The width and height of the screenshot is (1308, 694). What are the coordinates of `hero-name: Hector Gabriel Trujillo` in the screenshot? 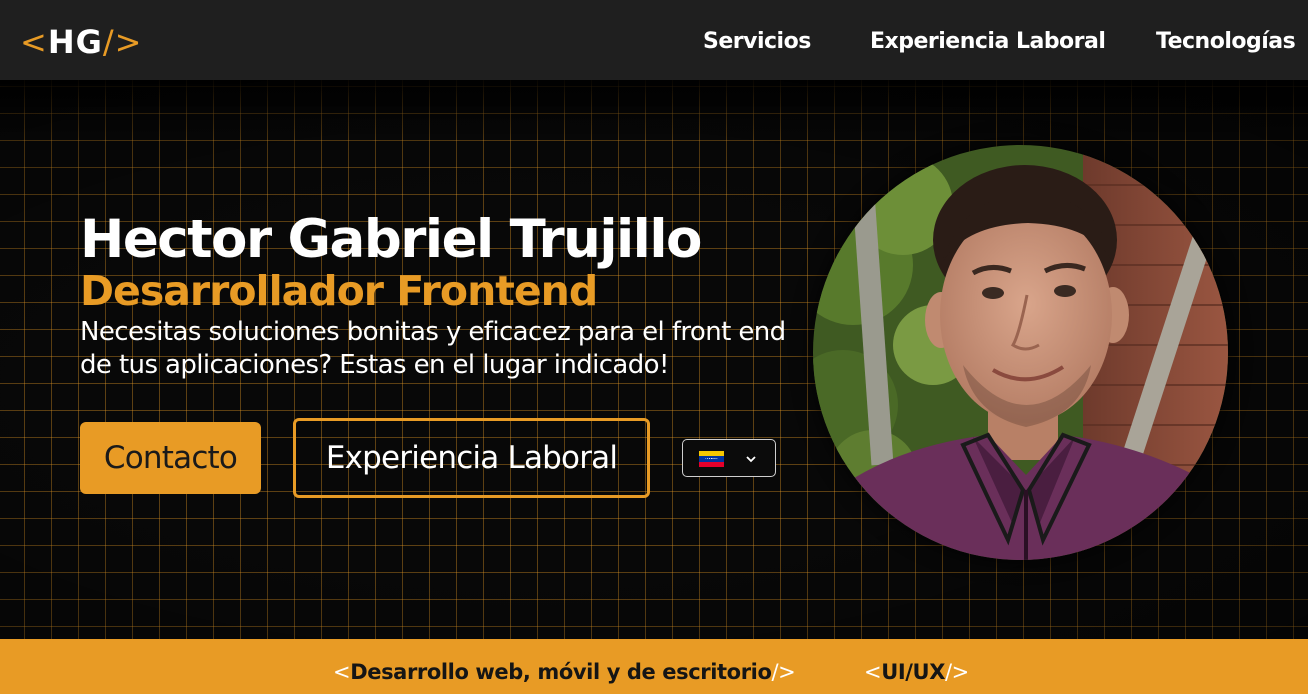 It's located at (391, 239).